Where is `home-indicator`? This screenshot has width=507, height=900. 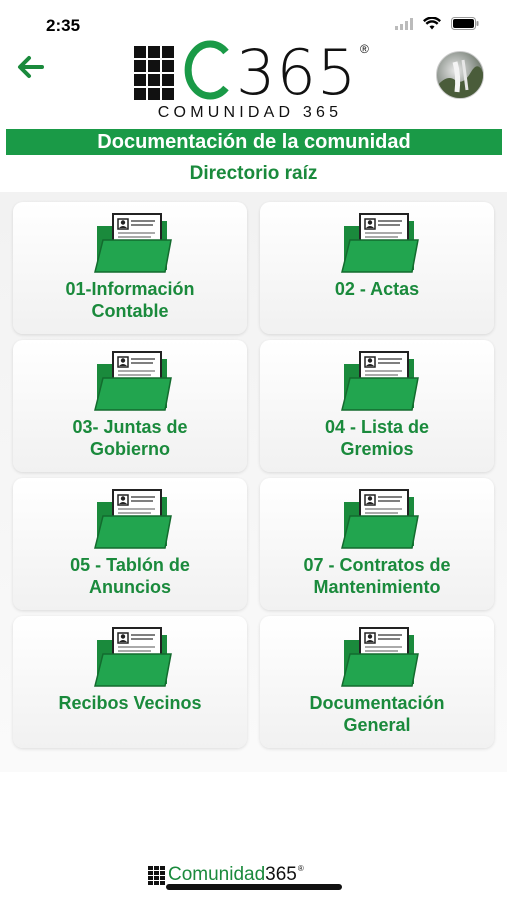
home-indicator is located at coordinates (254, 887).